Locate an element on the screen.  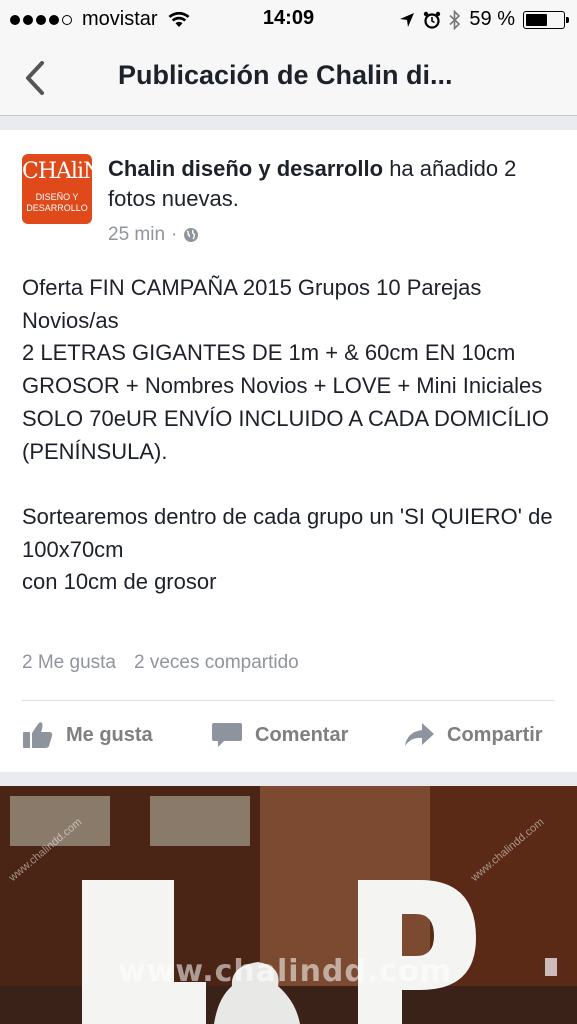
battery-icon is located at coordinates (546, 19).